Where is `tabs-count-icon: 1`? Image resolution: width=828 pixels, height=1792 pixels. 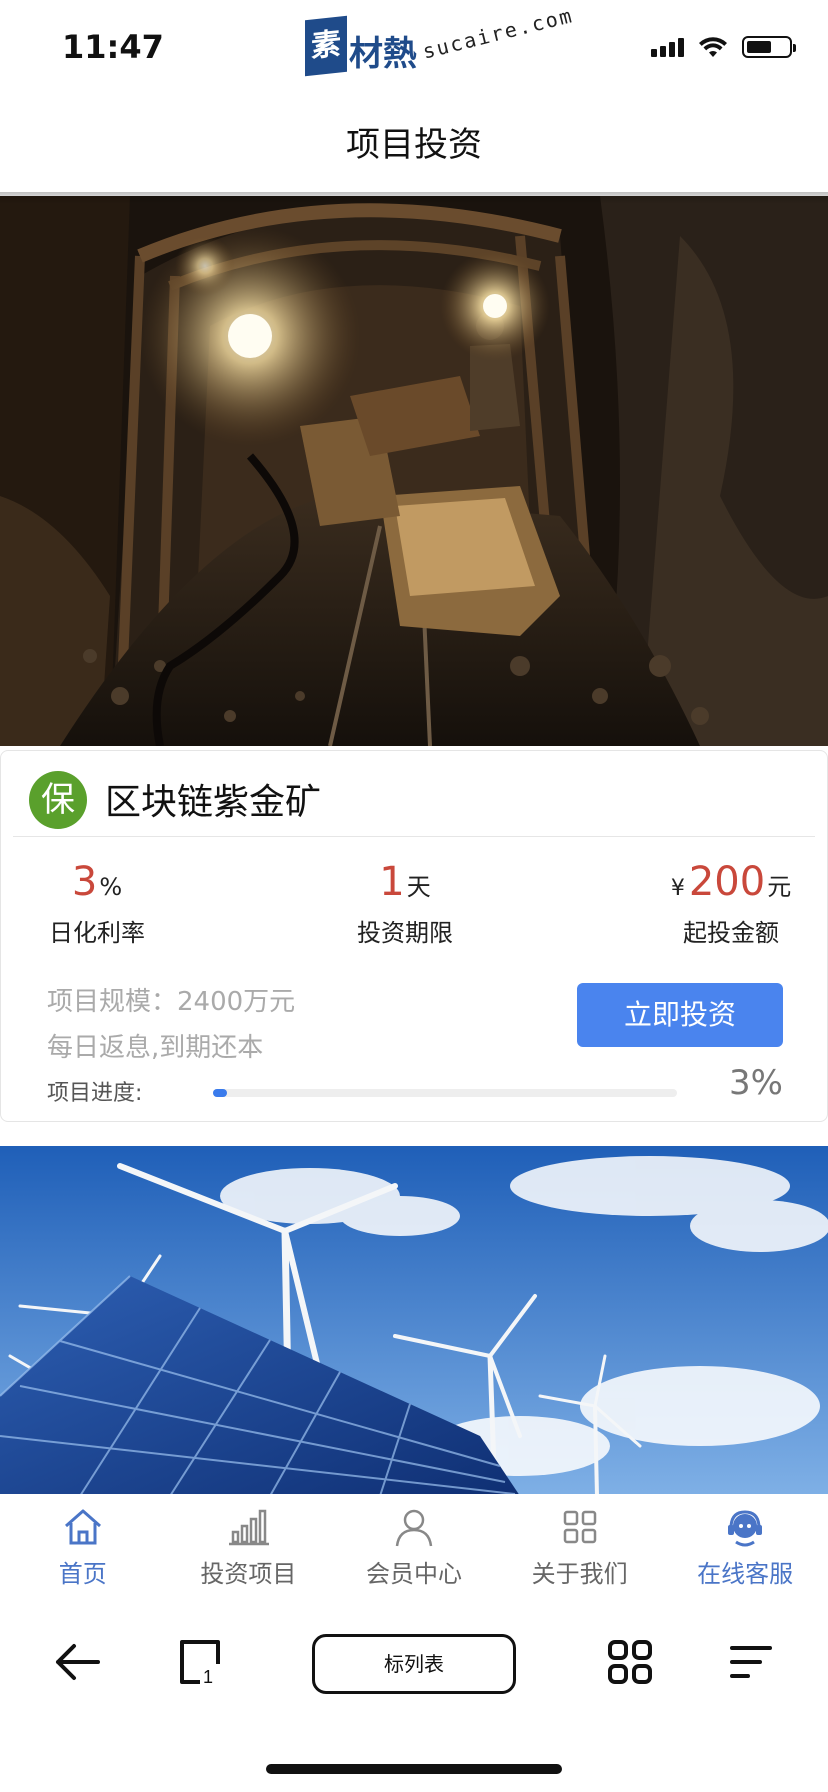
tabs-count-icon: 1 is located at coordinates (200, 1662).